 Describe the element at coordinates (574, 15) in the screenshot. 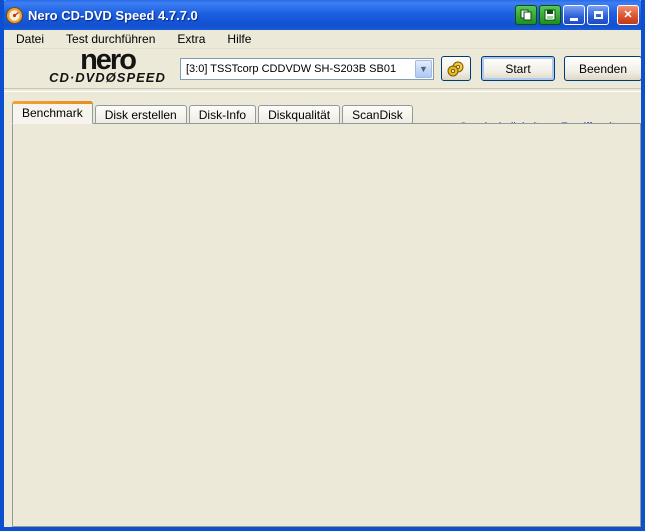

I see `minimize-button` at that location.